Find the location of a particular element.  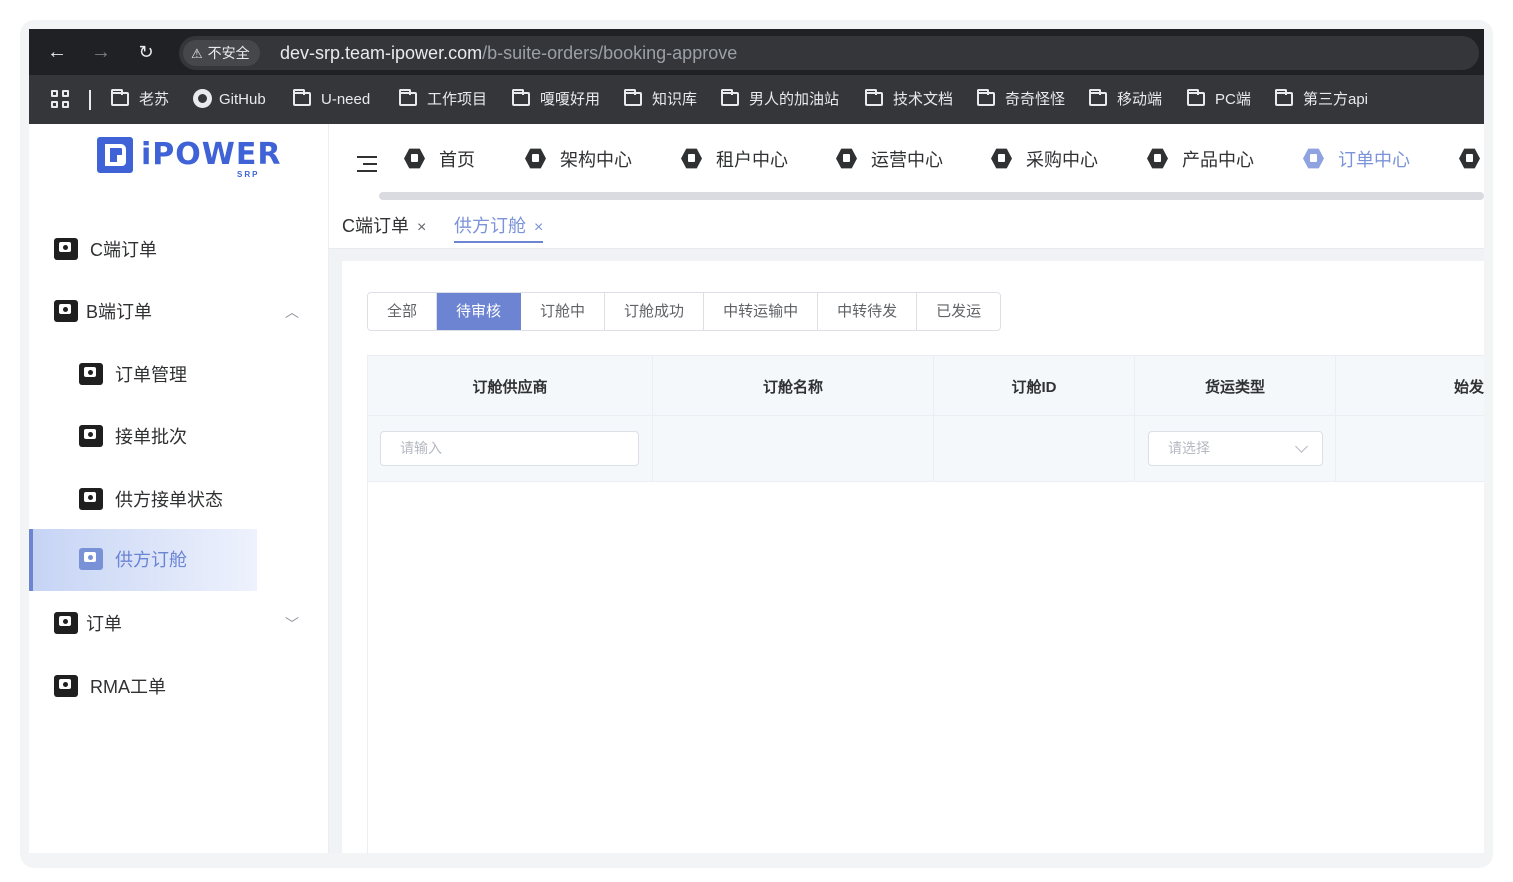

sidebar-item-c-orders: C端订单 is located at coordinates (179, 250).